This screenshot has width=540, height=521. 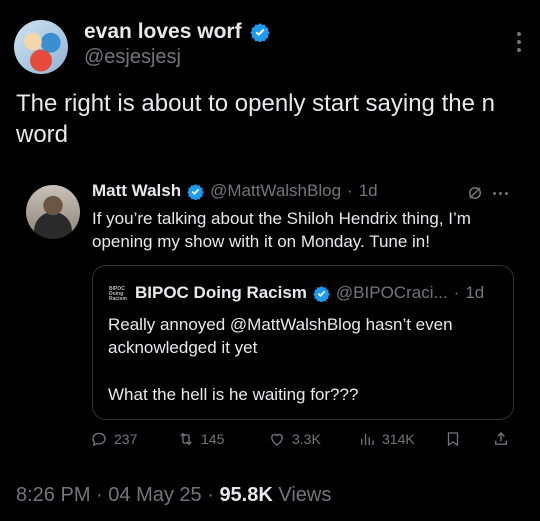 What do you see at coordinates (233, 394) in the screenshot?
I see `nested-text-2: What the hell is he waiting for???` at bounding box center [233, 394].